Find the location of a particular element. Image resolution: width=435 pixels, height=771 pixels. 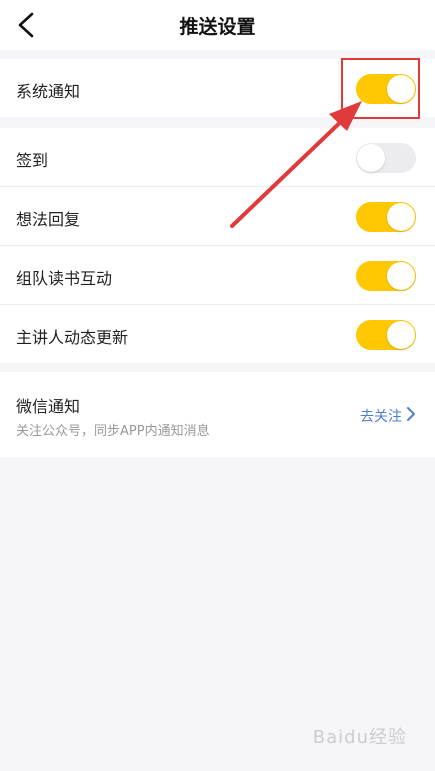

idea-reply-toggle is located at coordinates (386, 217).